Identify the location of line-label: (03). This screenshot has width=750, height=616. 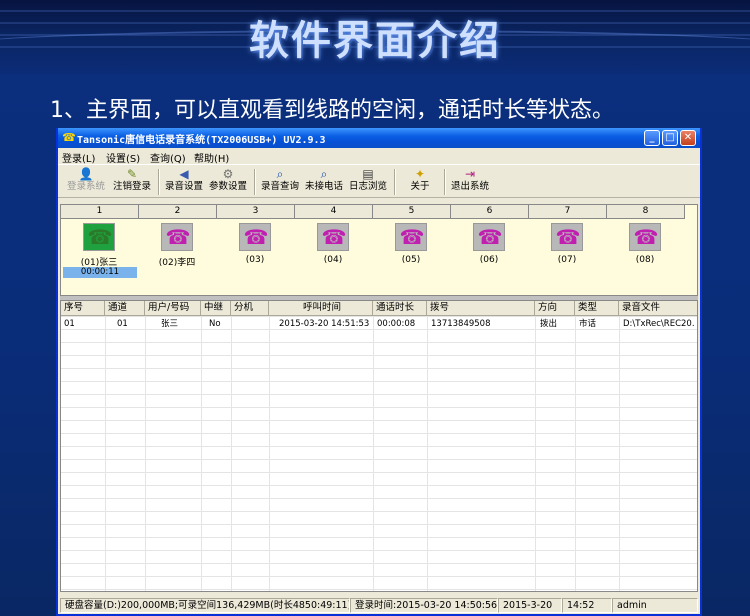
(255, 260).